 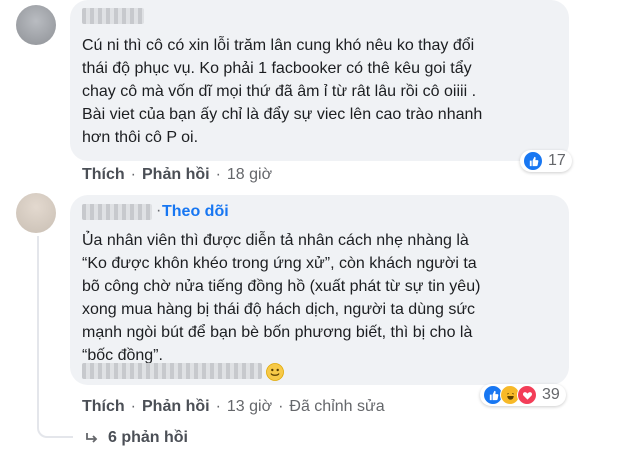 What do you see at coordinates (546, 161) in the screenshot?
I see `reaction-summary: 17` at bounding box center [546, 161].